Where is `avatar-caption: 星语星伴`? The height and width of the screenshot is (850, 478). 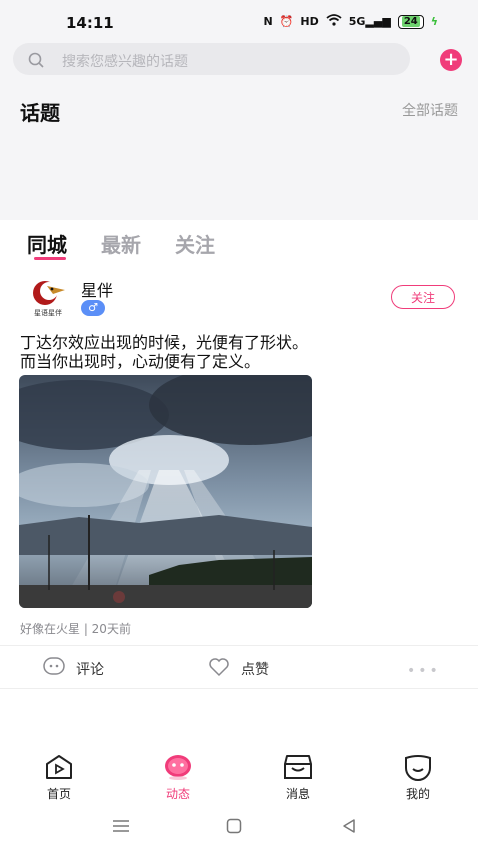
avatar-caption: 星语星伴 is located at coordinates (48, 313).